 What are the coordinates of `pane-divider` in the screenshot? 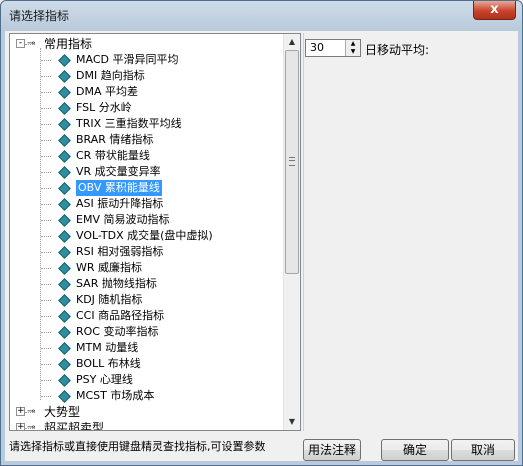 It's located at (303, 232).